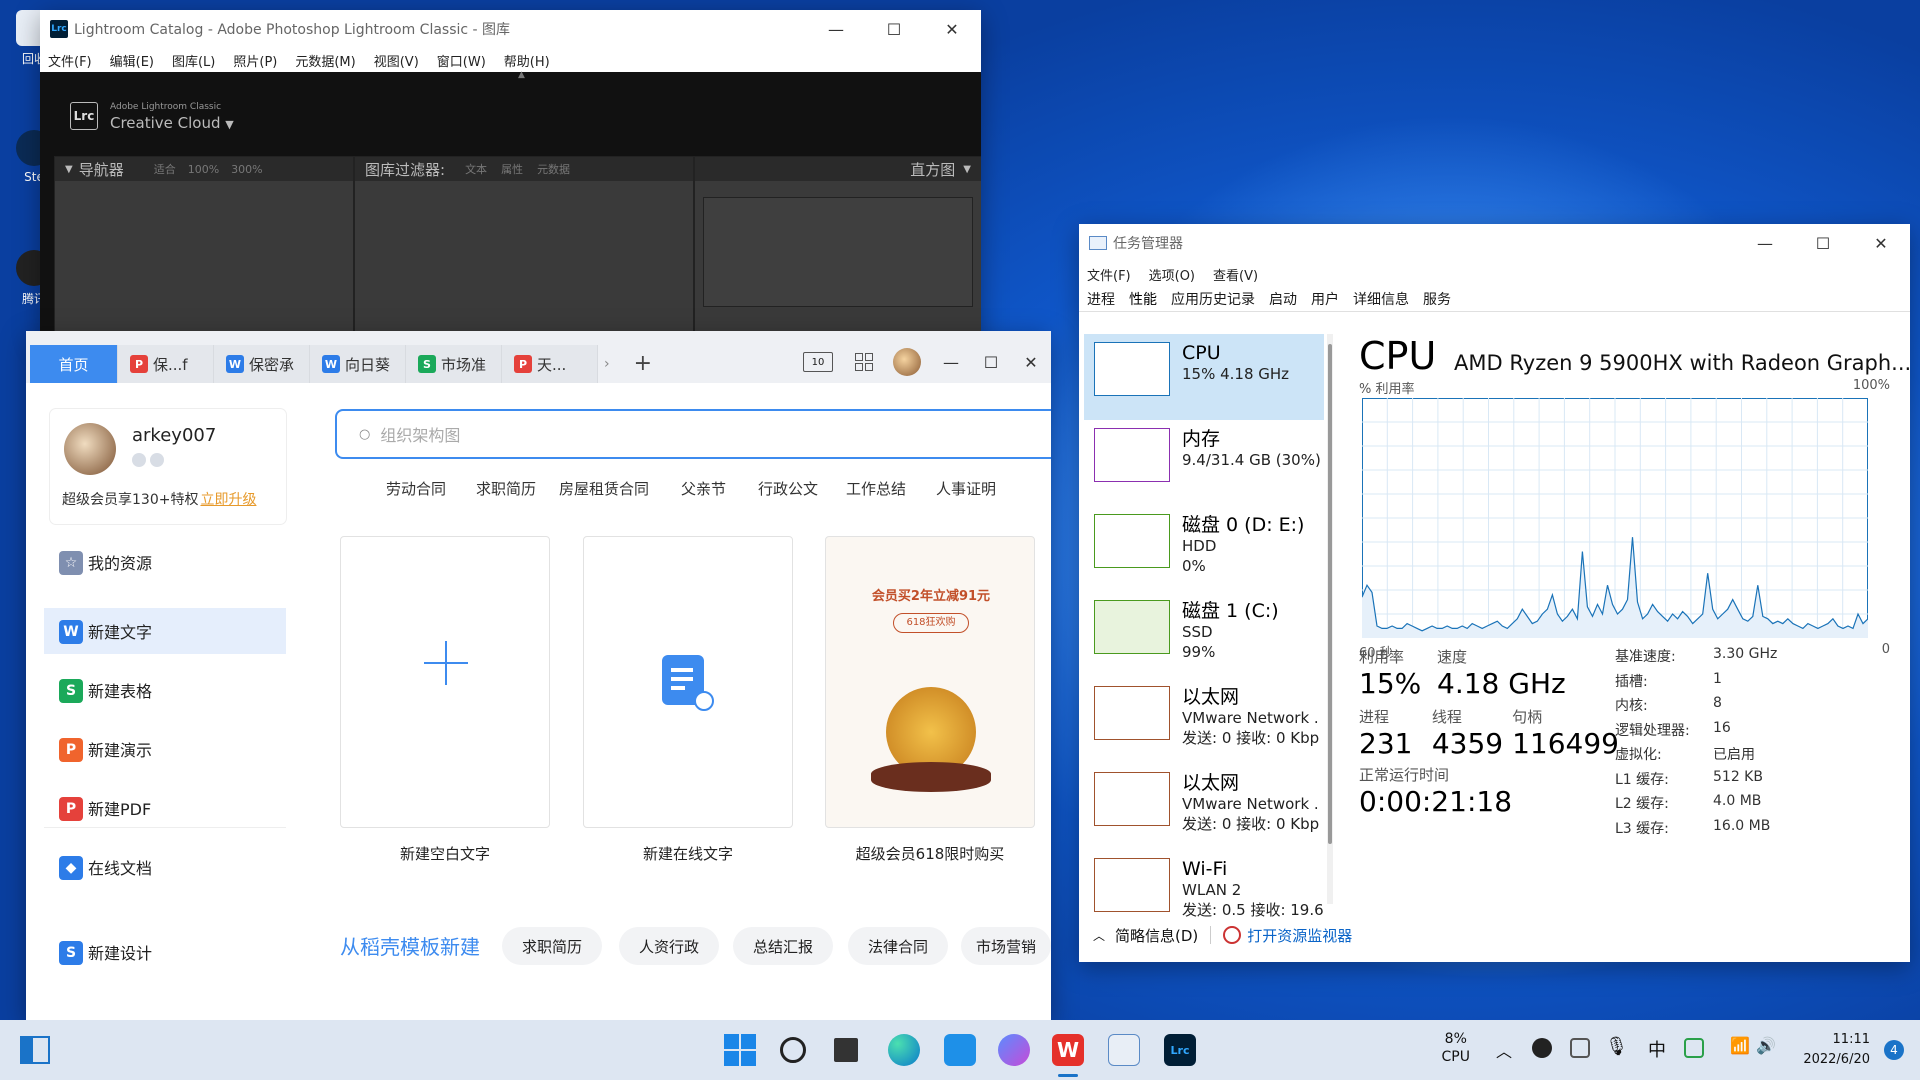  What do you see at coordinates (1180, 1050) in the screenshot?
I see `lightroom-taskbar-icon: Lrc` at bounding box center [1180, 1050].